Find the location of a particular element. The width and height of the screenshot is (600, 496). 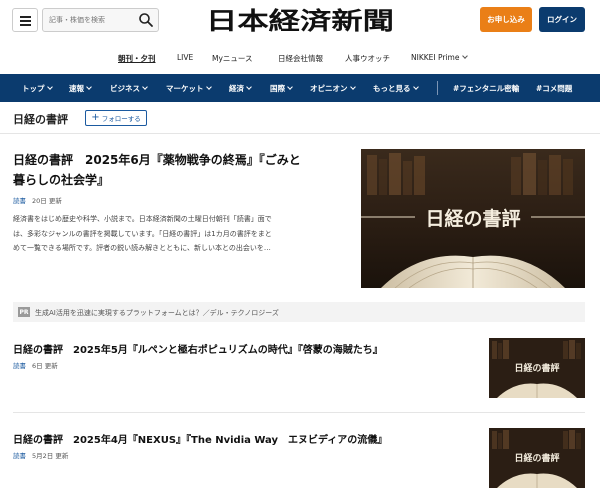

search-icon is located at coordinates (146, 20).